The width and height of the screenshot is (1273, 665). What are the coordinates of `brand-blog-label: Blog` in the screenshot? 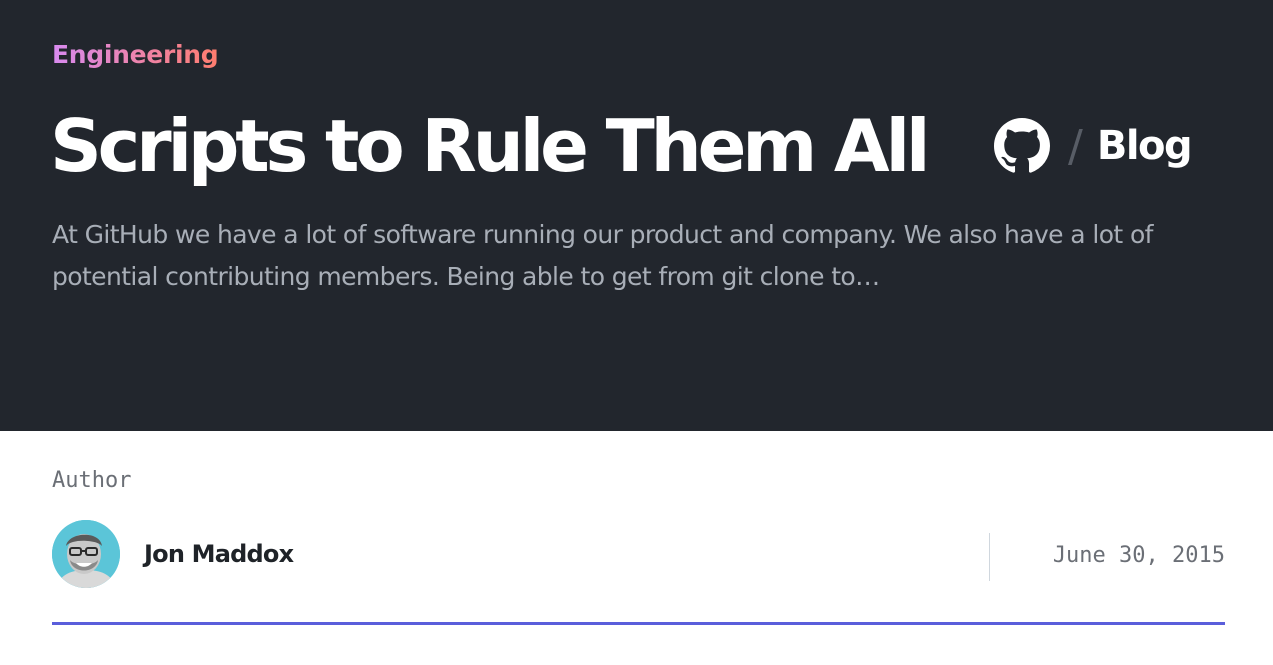 It's located at (1144, 146).